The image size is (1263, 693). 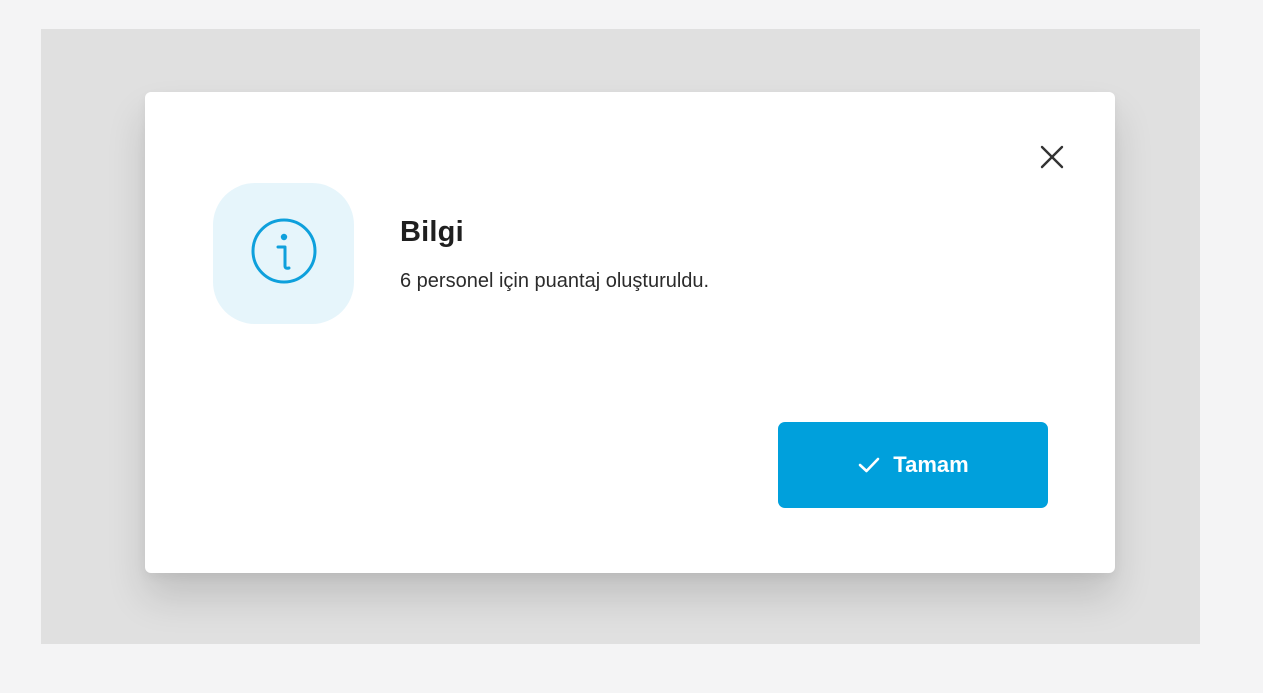 I want to click on dialog-message: 6 personel için puantaj oluşturuldu., so click(x=555, y=281).